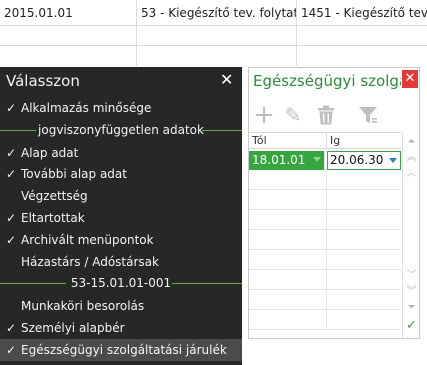  What do you see at coordinates (68, 12) in the screenshot?
I see `table-cell-date: 2015.01.01` at bounding box center [68, 12].